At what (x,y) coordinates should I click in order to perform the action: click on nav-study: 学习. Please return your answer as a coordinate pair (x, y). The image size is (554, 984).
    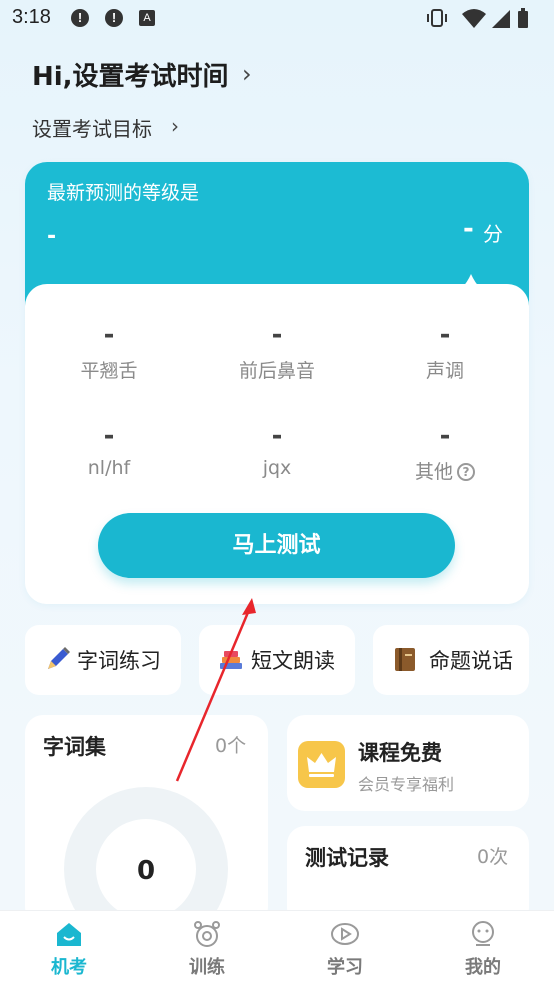
    Looking at the image, I should click on (345, 947).